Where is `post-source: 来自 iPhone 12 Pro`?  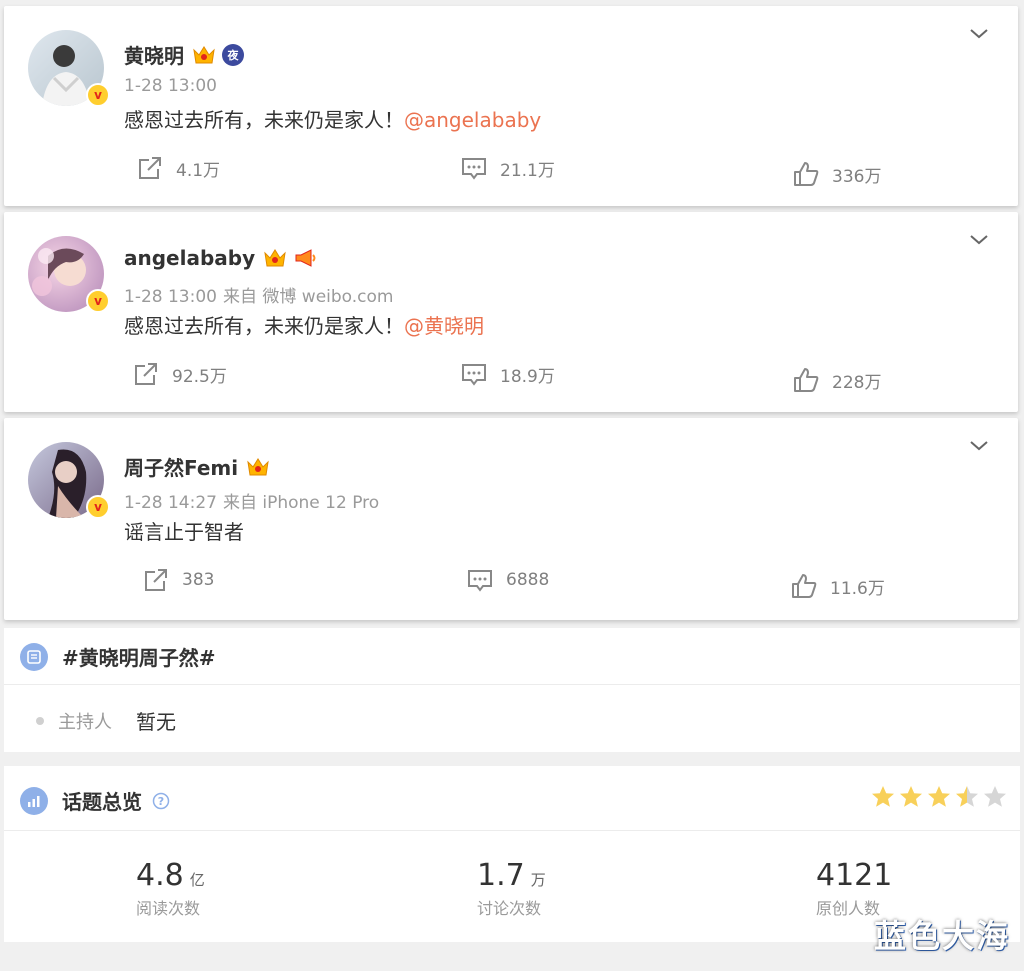 post-source: 来自 iPhone 12 Pro is located at coordinates (301, 503).